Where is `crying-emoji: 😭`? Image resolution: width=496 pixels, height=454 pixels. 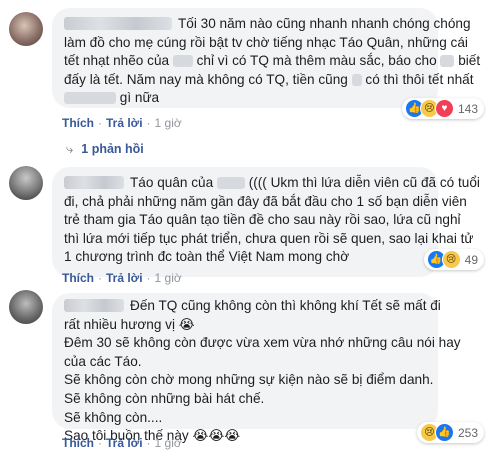
crying-emoji: 😭 is located at coordinates (186, 324).